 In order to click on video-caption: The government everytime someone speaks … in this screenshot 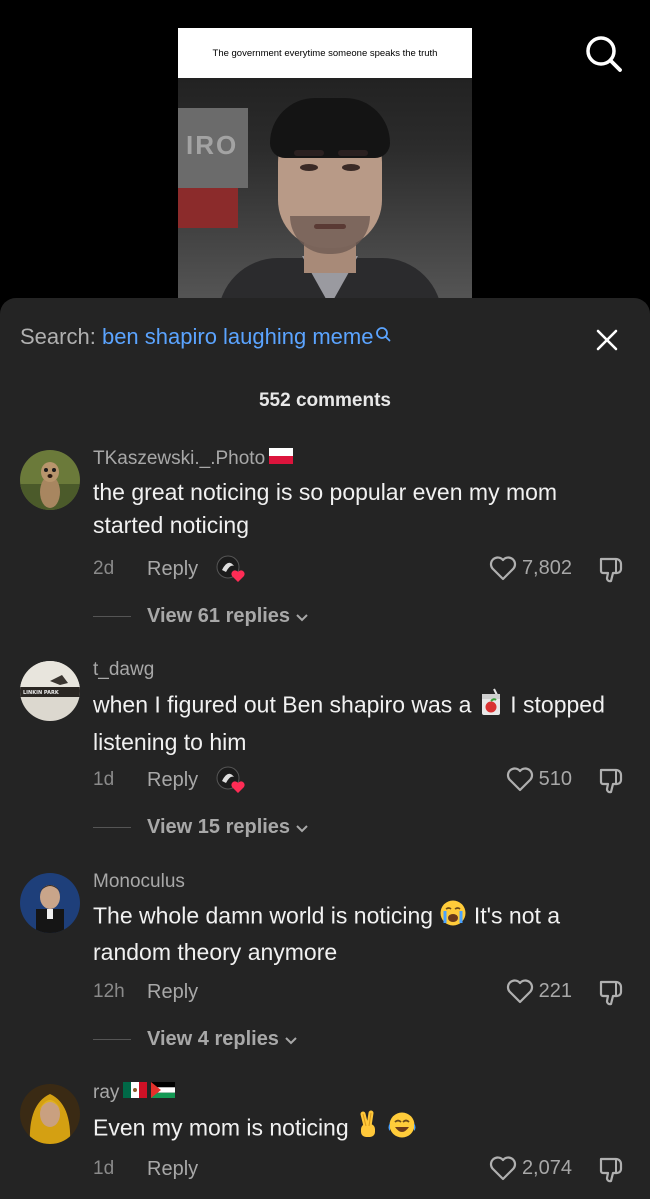, I will do `click(325, 53)`.